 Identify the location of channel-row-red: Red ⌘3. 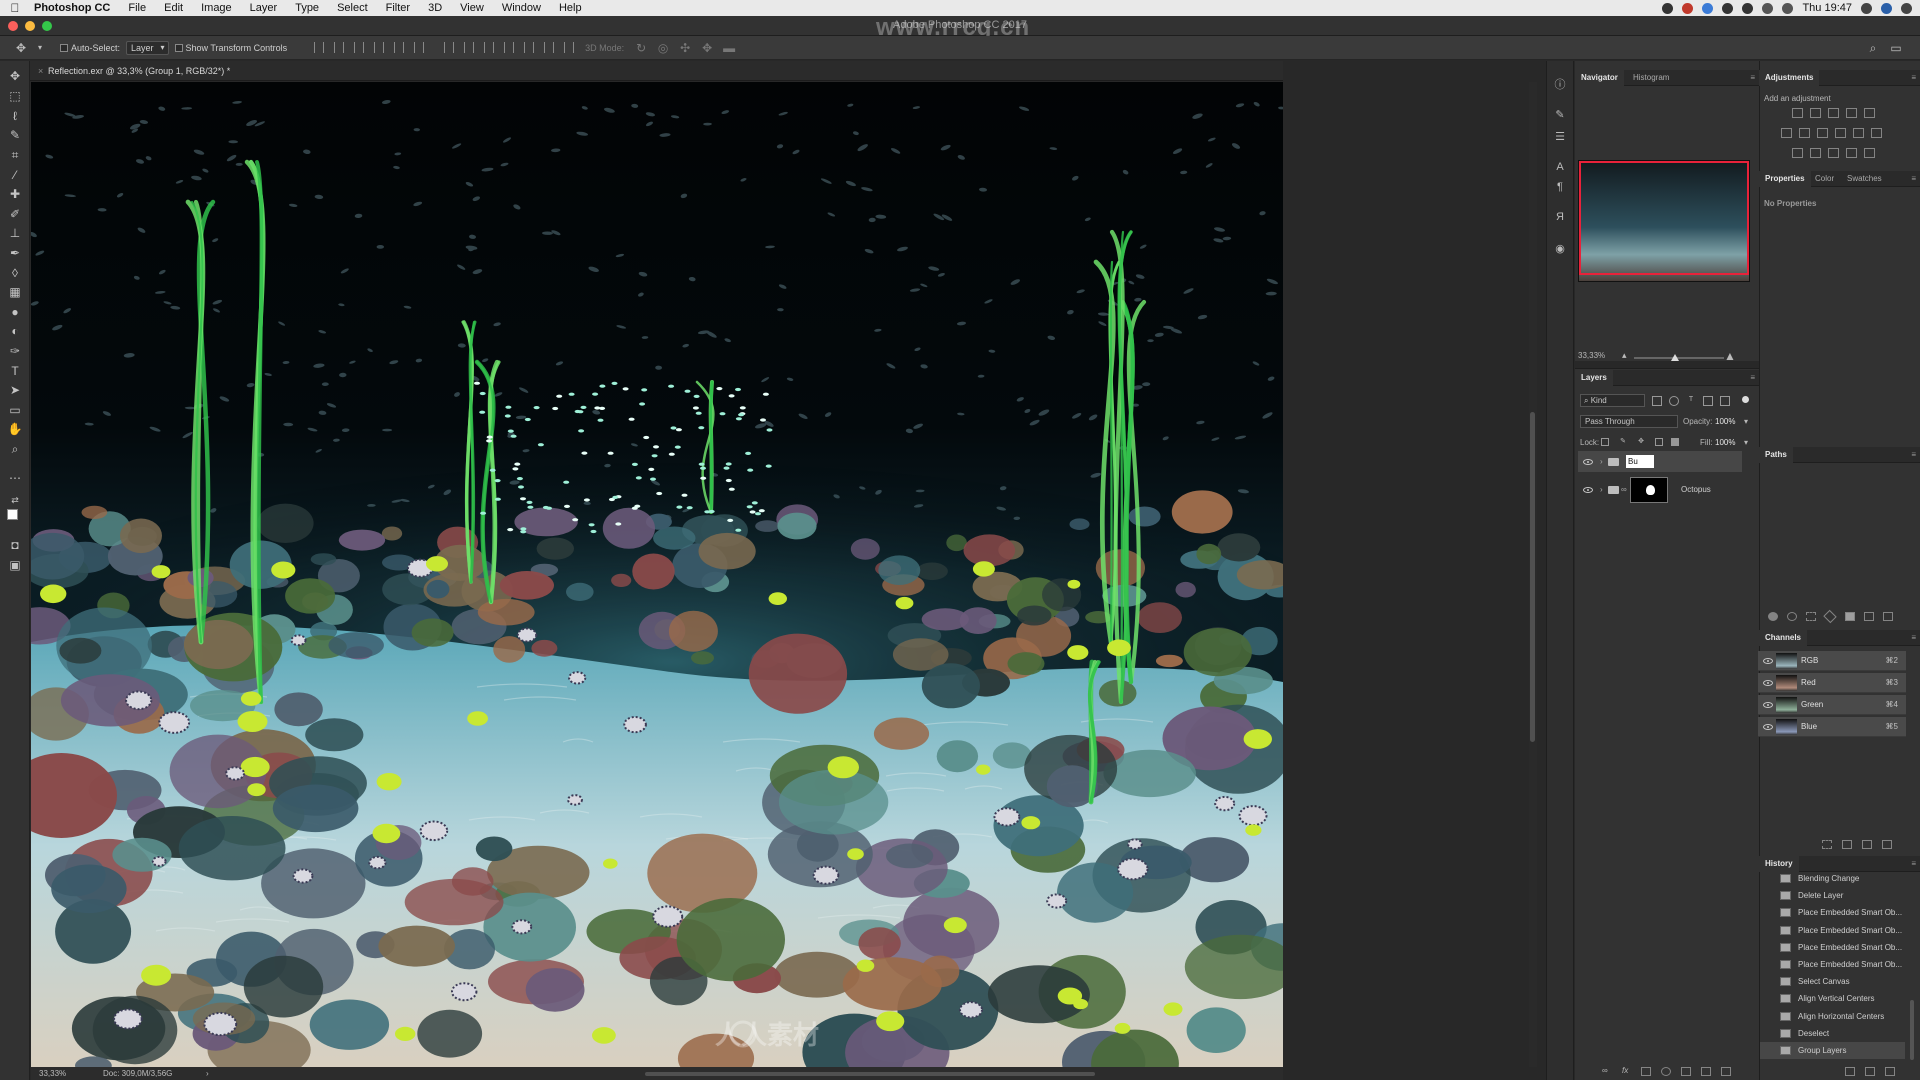
(1832, 683).